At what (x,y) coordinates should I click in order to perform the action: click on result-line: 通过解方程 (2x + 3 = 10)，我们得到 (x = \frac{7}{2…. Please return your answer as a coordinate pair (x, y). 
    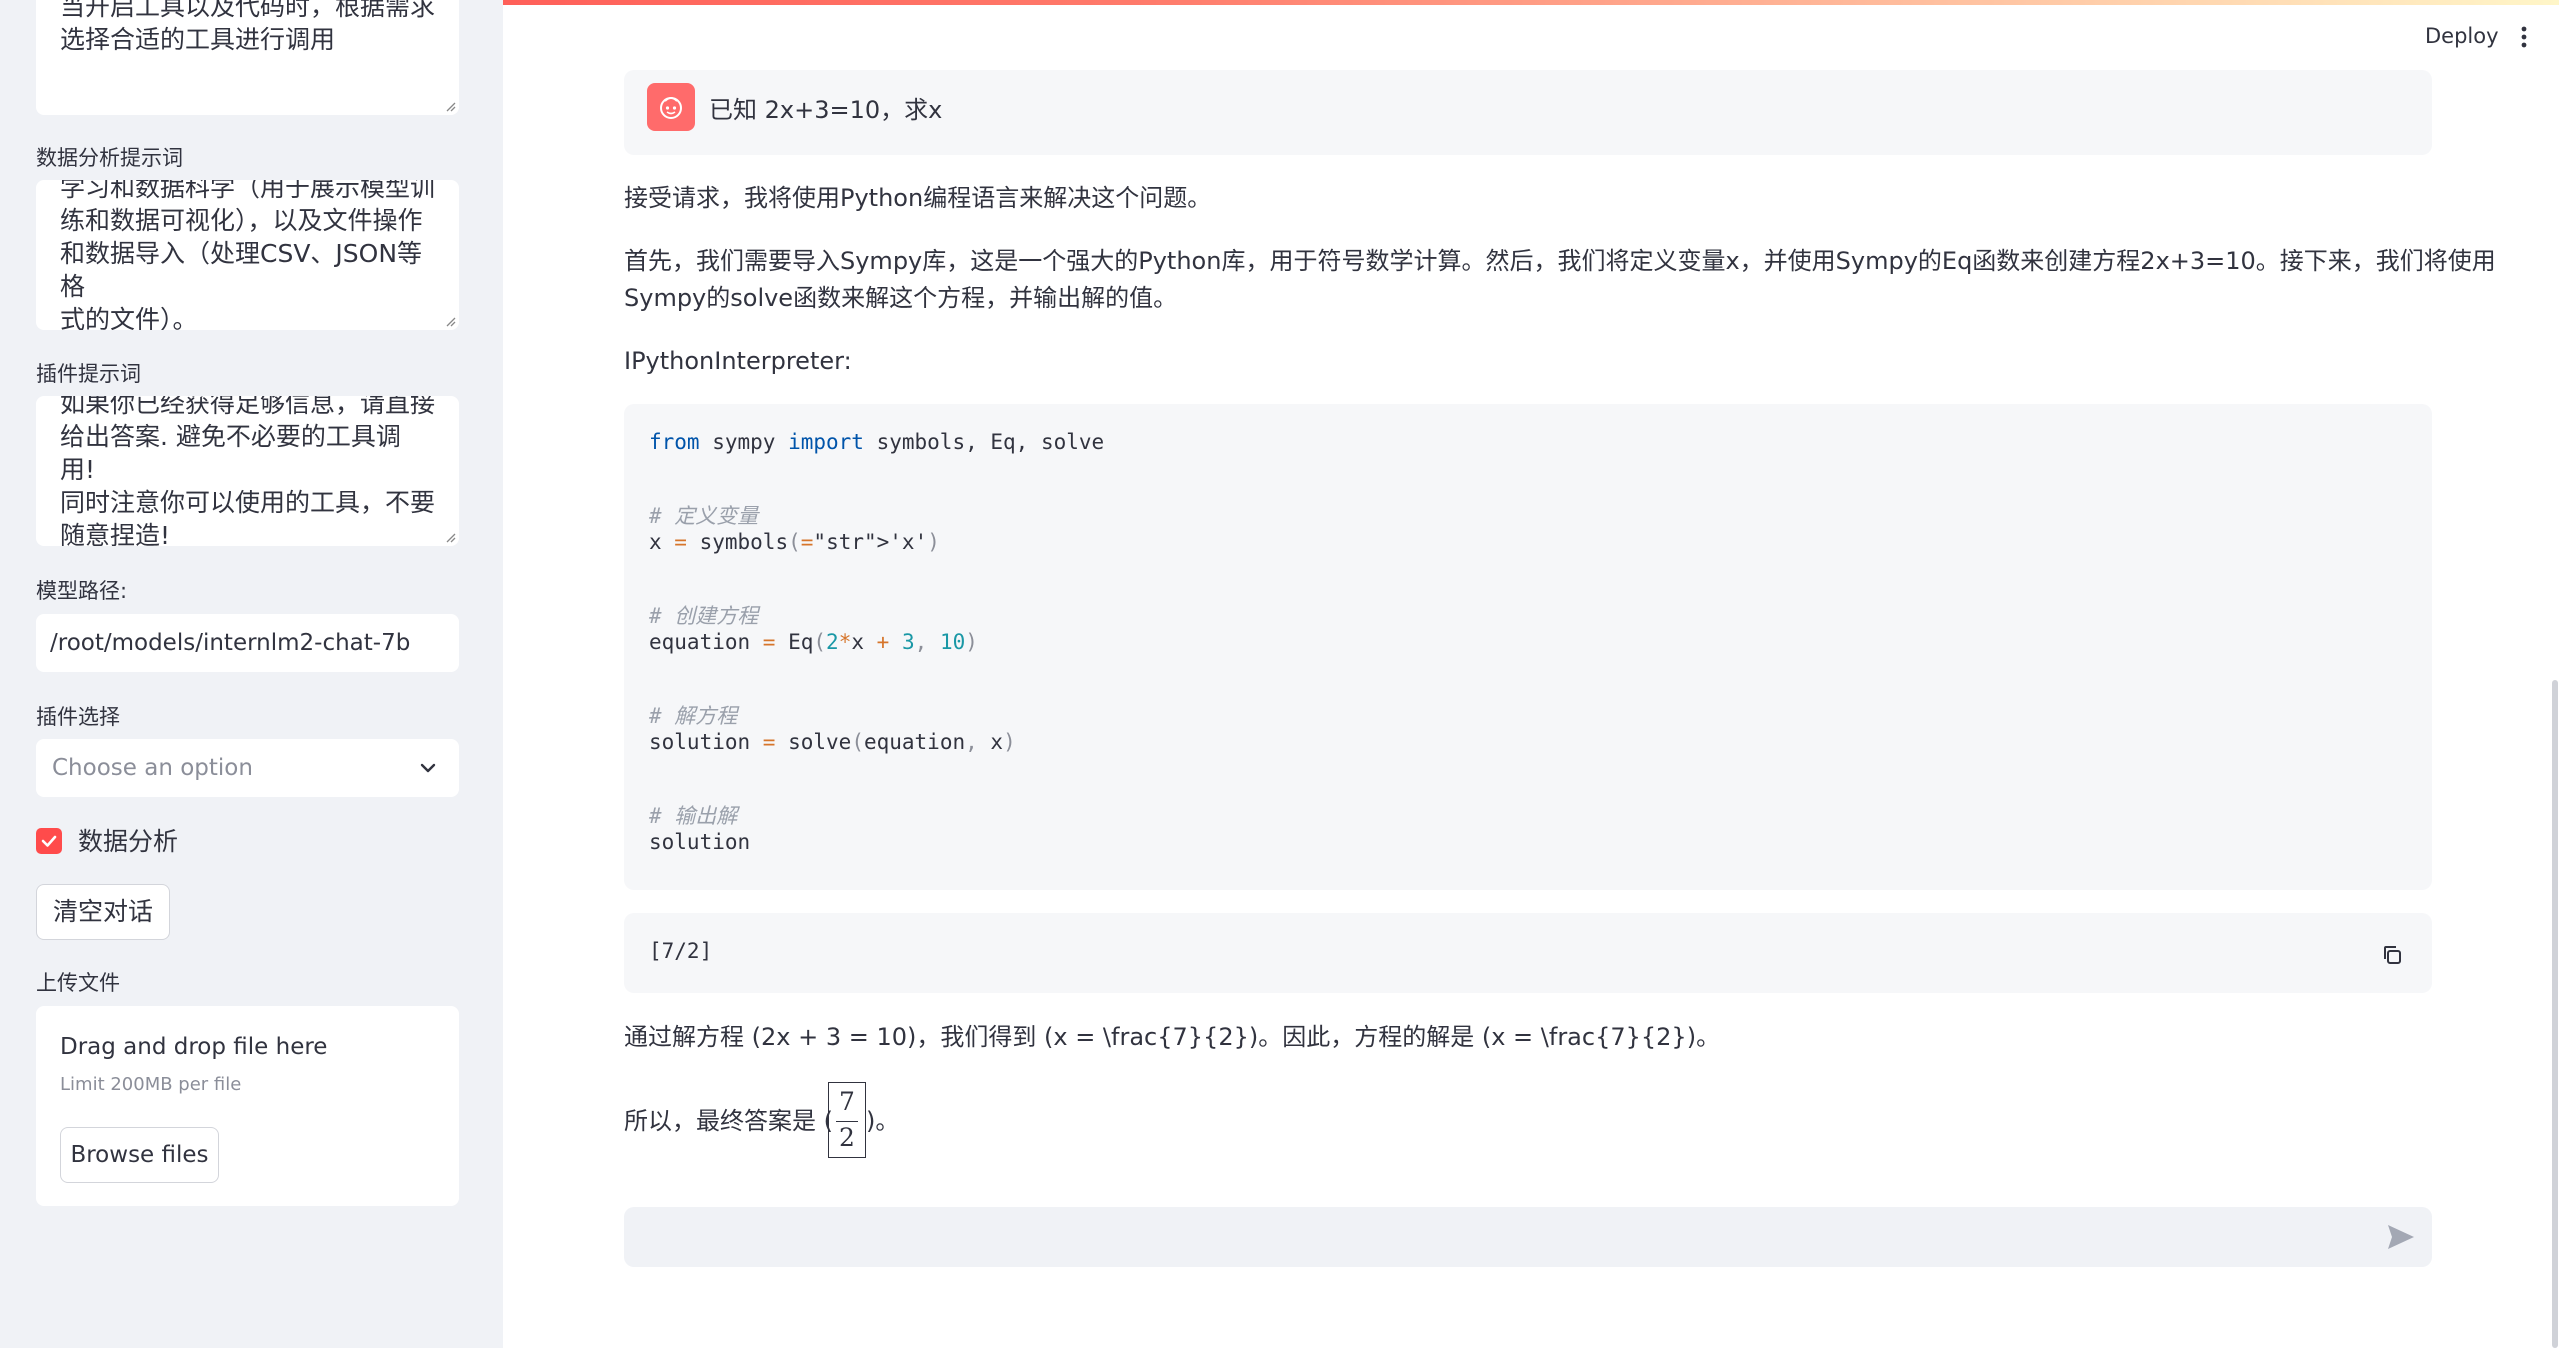
    Looking at the image, I should click on (1172, 1037).